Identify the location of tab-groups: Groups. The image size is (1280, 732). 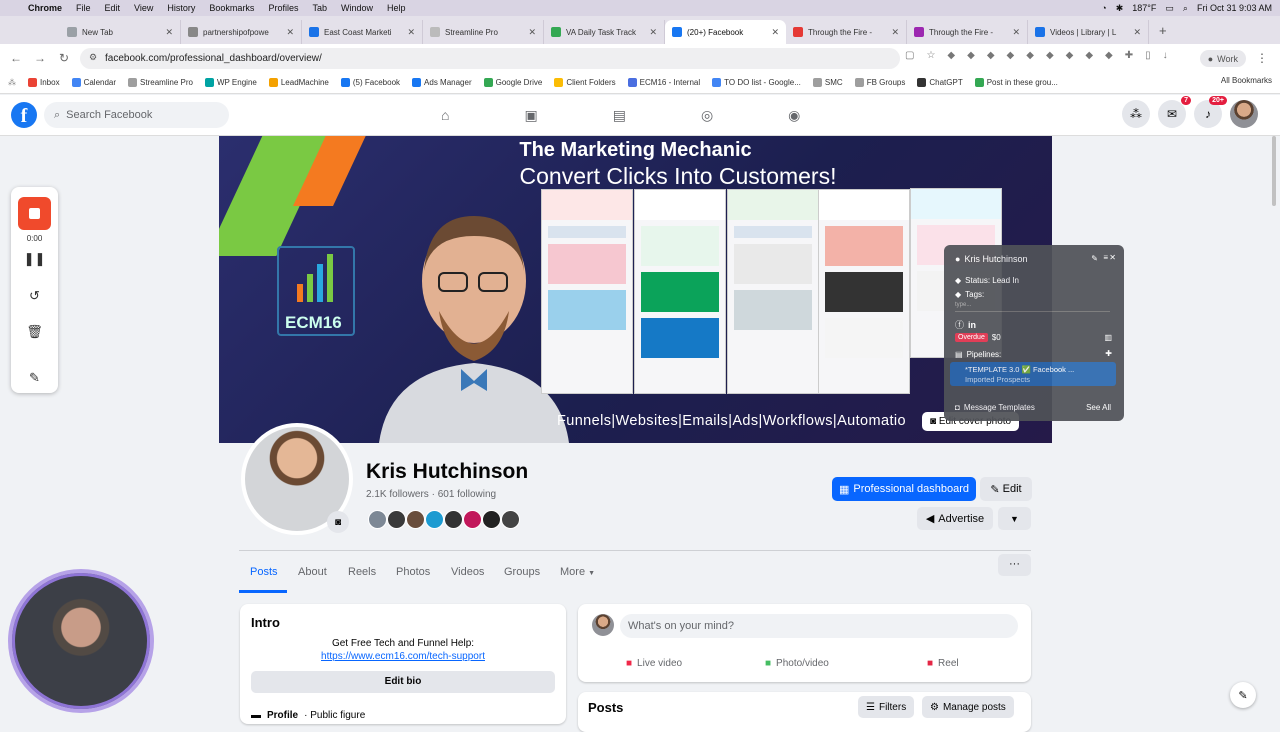
(522, 572).